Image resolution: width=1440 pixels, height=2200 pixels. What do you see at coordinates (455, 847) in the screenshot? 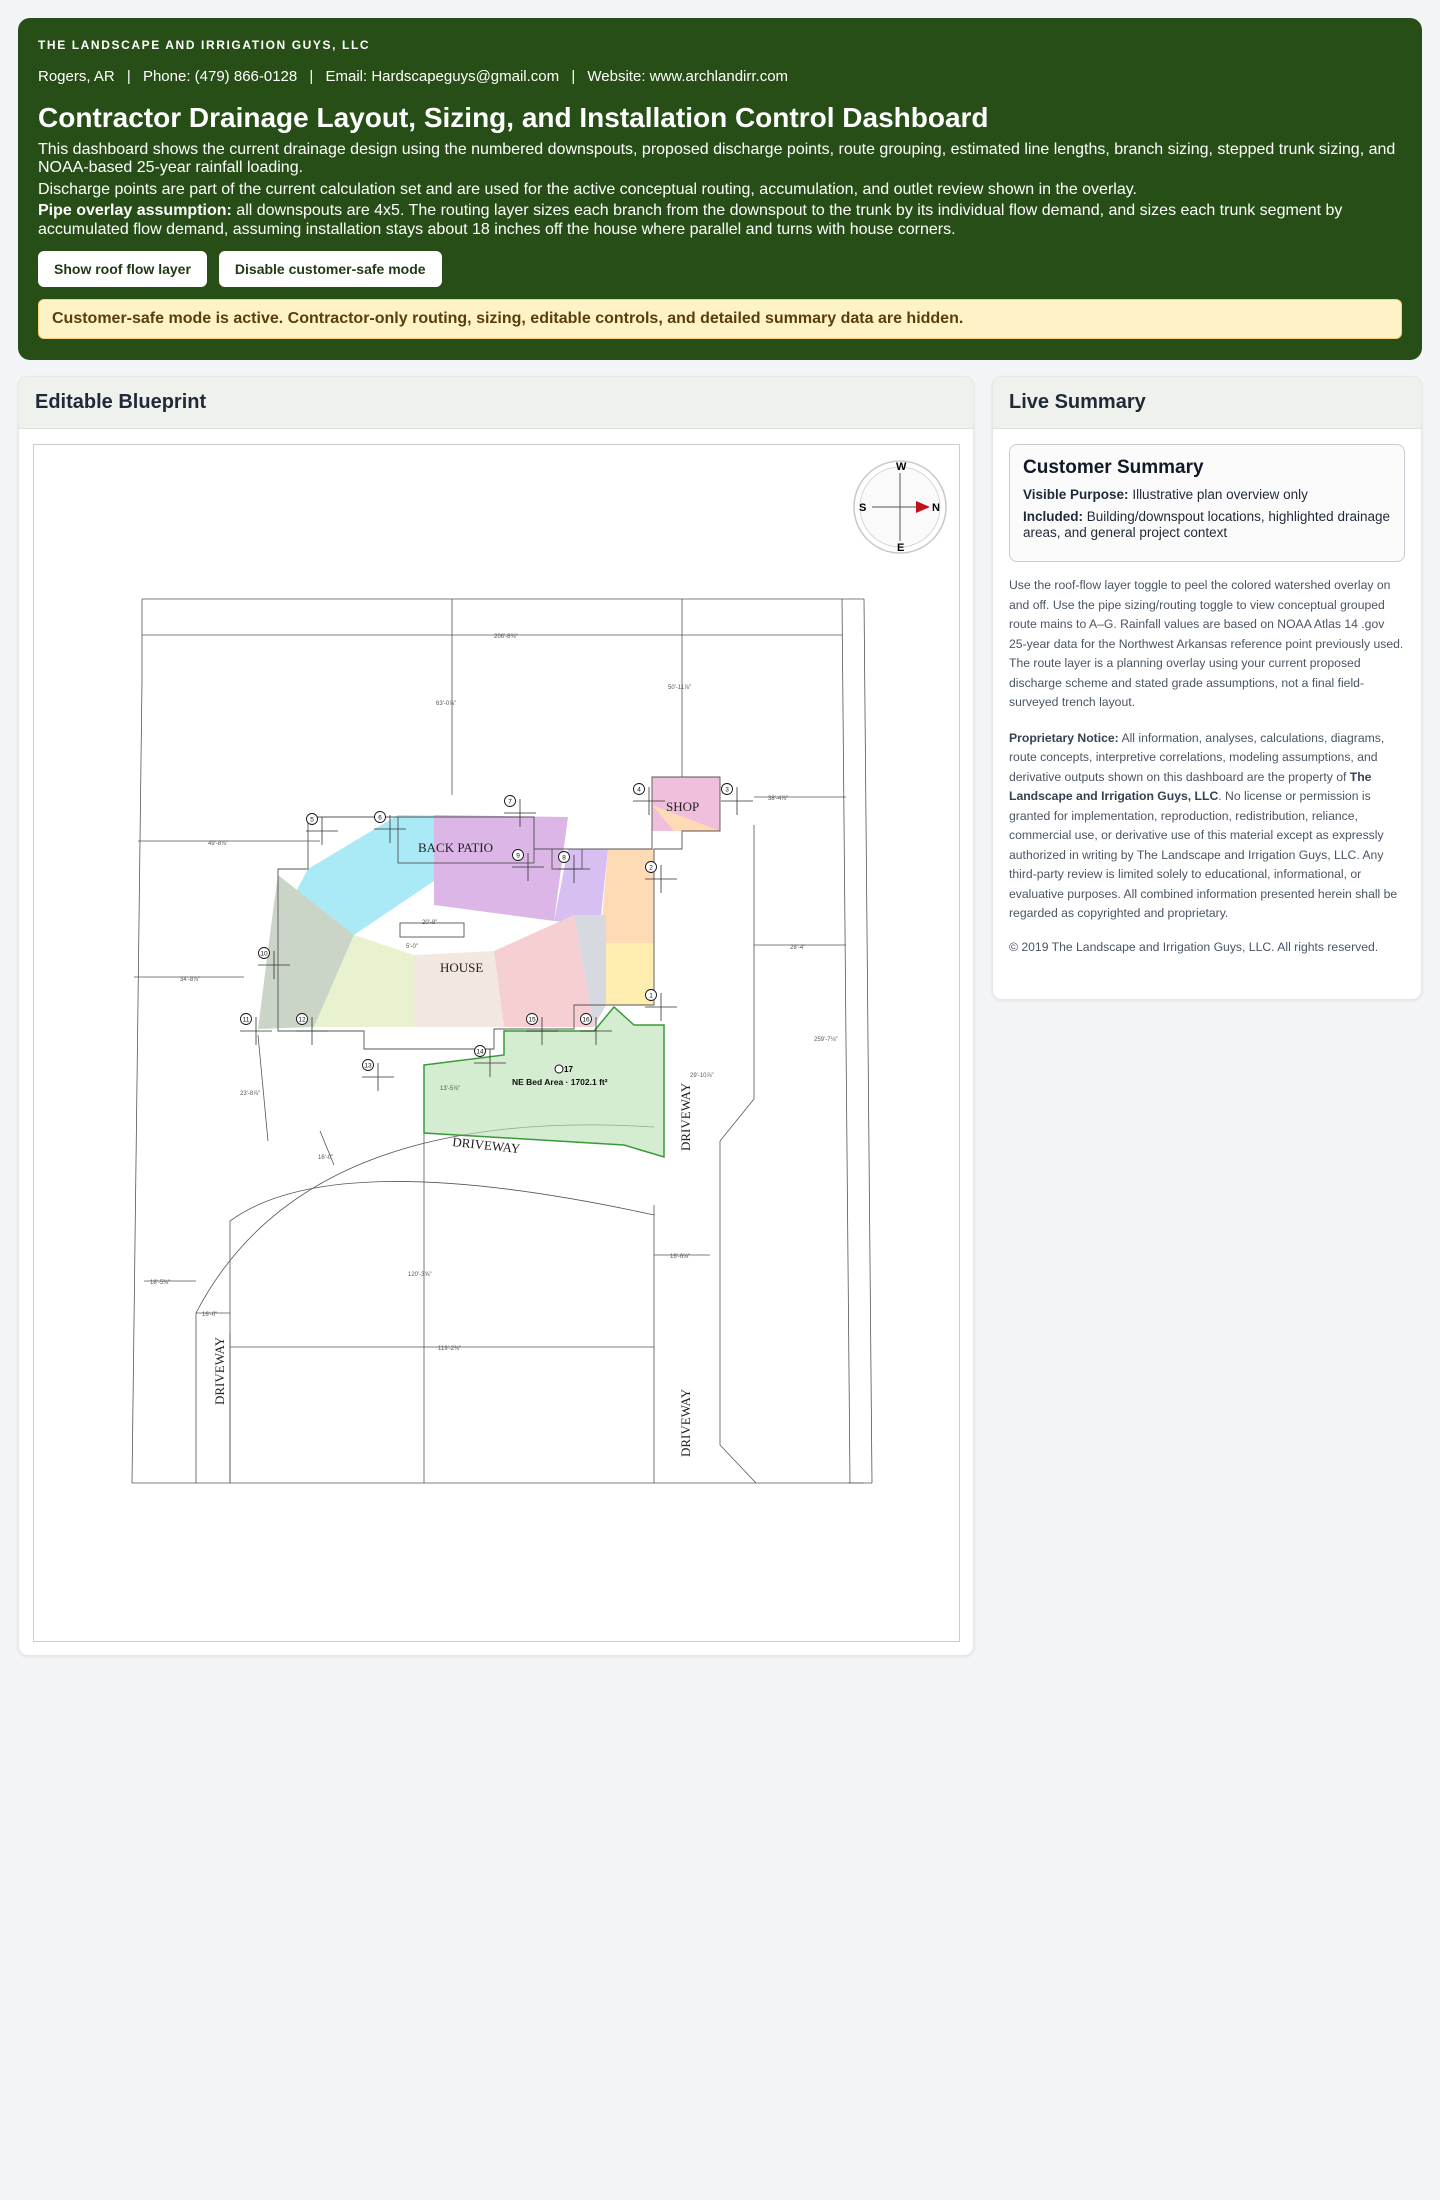
I see `back-patio-label: BACK PATIO` at bounding box center [455, 847].